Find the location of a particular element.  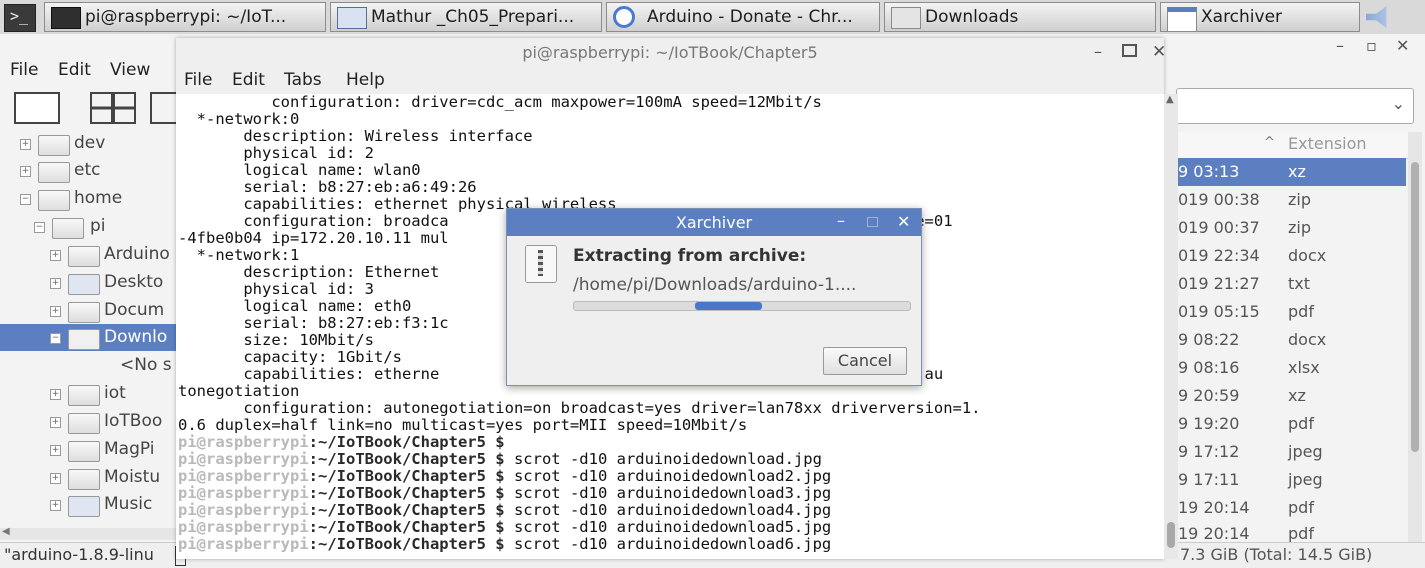

new-archive-icon is located at coordinates (37, 108).